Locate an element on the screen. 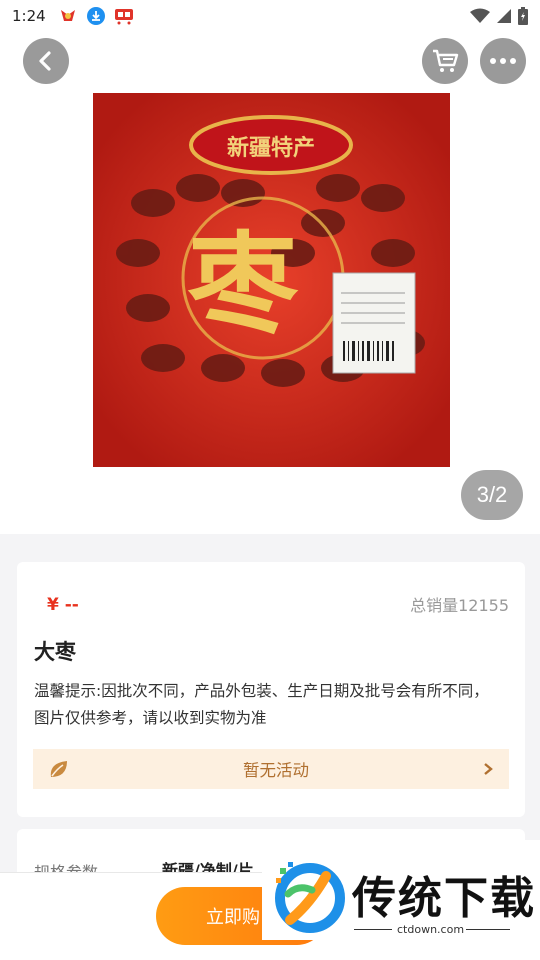 This screenshot has width=540, height=960. watermark-logo-icon is located at coordinates (310, 897).